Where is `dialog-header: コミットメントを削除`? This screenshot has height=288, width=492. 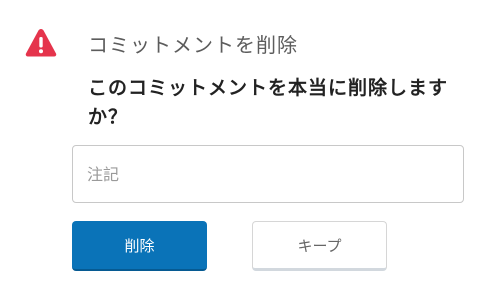
dialog-header: コミットメントを削除 is located at coordinates (161, 43).